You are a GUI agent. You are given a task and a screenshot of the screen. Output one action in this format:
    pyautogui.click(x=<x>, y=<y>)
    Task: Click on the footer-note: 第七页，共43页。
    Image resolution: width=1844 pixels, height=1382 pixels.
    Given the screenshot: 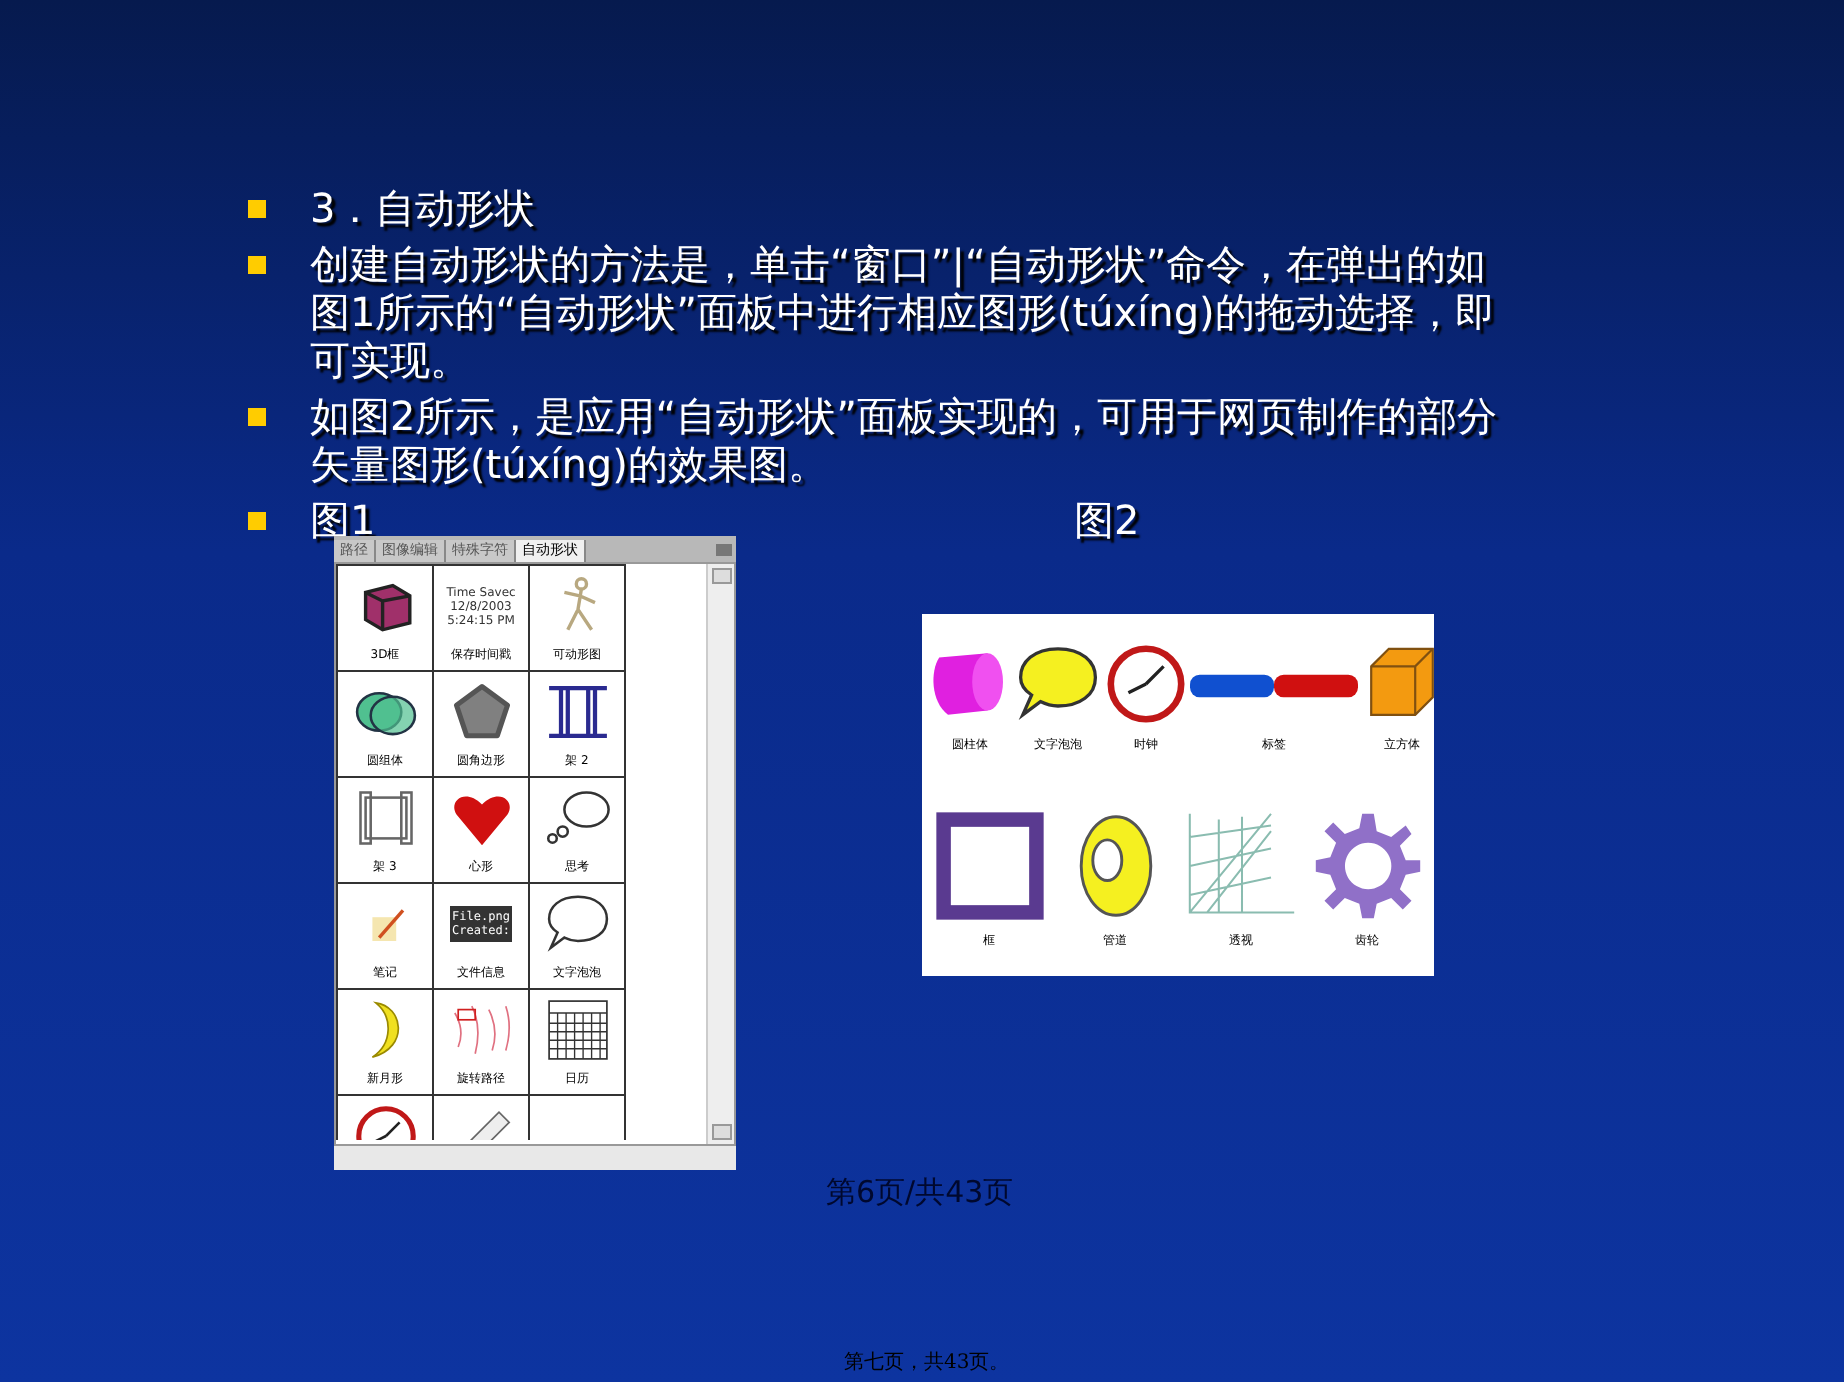 What is the action you would take?
    pyautogui.click(x=927, y=1363)
    